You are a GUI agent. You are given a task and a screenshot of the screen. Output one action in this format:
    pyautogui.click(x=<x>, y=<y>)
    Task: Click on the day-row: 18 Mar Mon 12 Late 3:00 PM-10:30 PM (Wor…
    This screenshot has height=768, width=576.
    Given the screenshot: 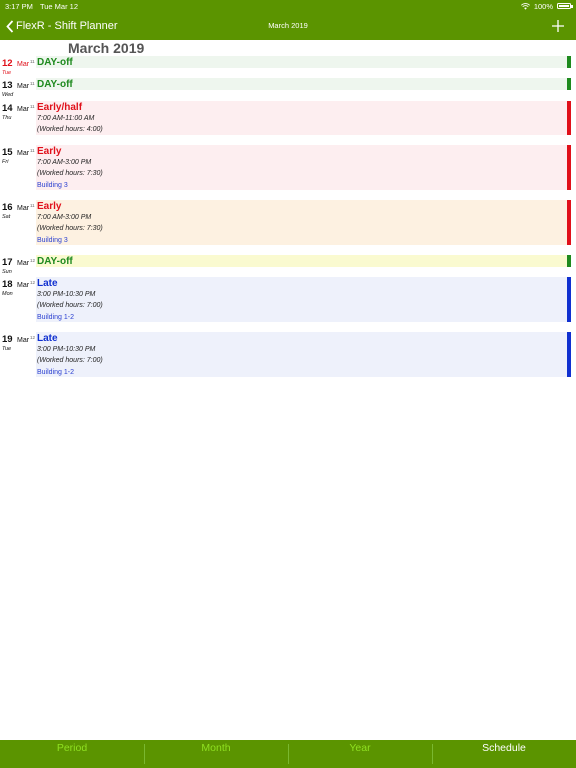 What is the action you would take?
    pyautogui.click(x=288, y=299)
    